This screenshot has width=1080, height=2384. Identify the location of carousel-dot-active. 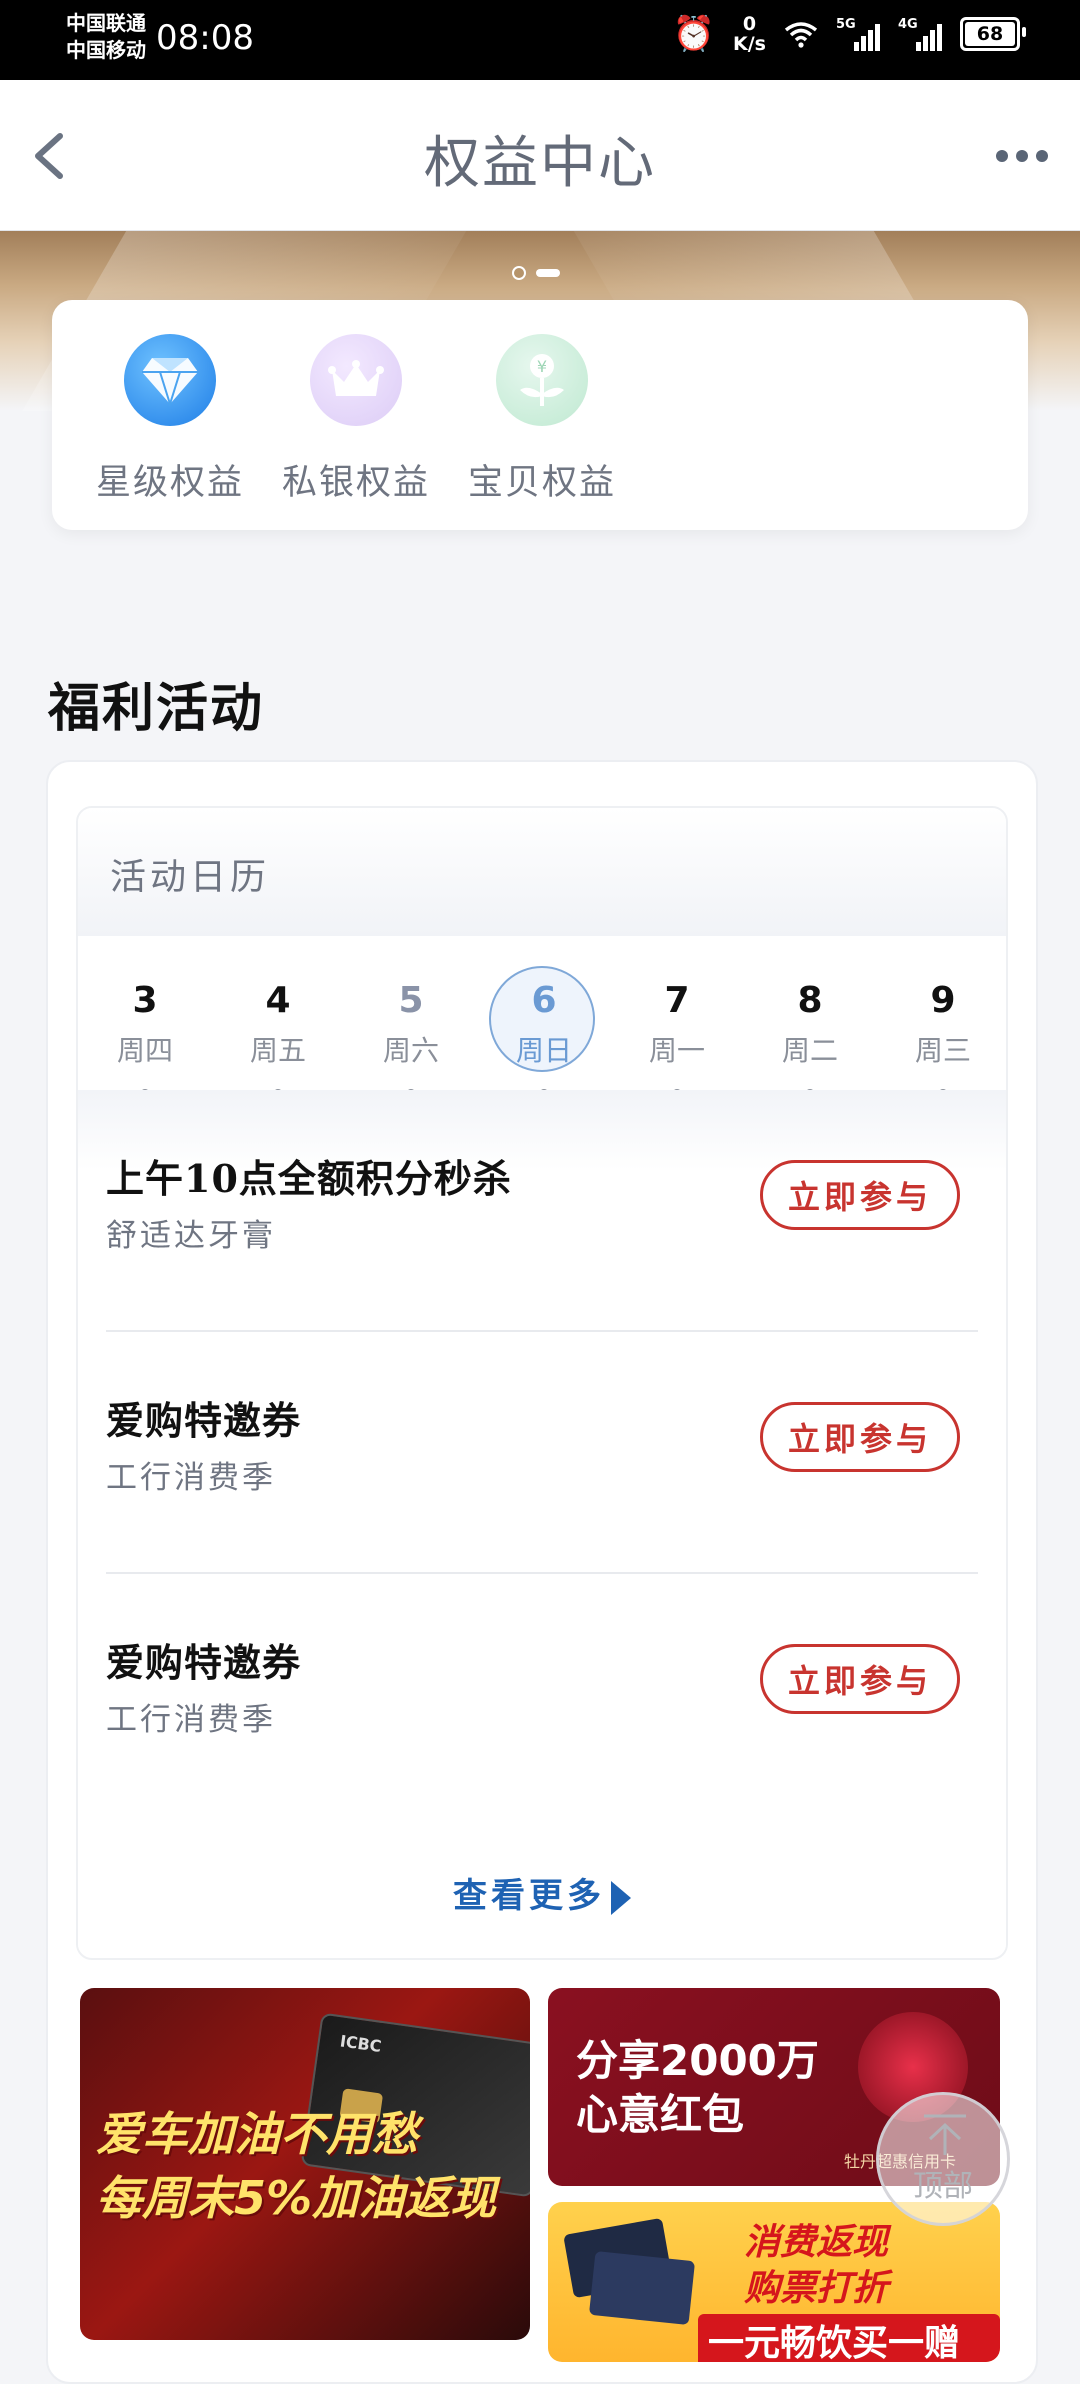
(519, 273).